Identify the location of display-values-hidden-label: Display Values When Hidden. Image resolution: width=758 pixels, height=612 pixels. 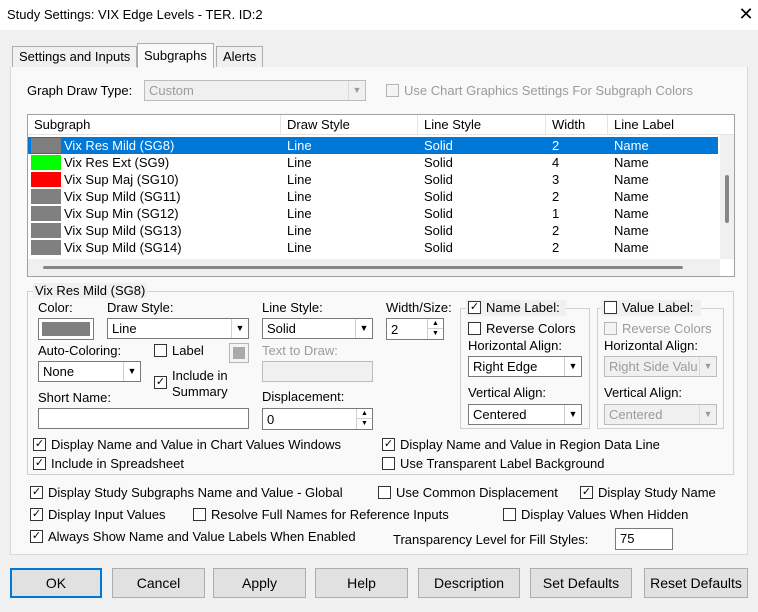
(605, 514).